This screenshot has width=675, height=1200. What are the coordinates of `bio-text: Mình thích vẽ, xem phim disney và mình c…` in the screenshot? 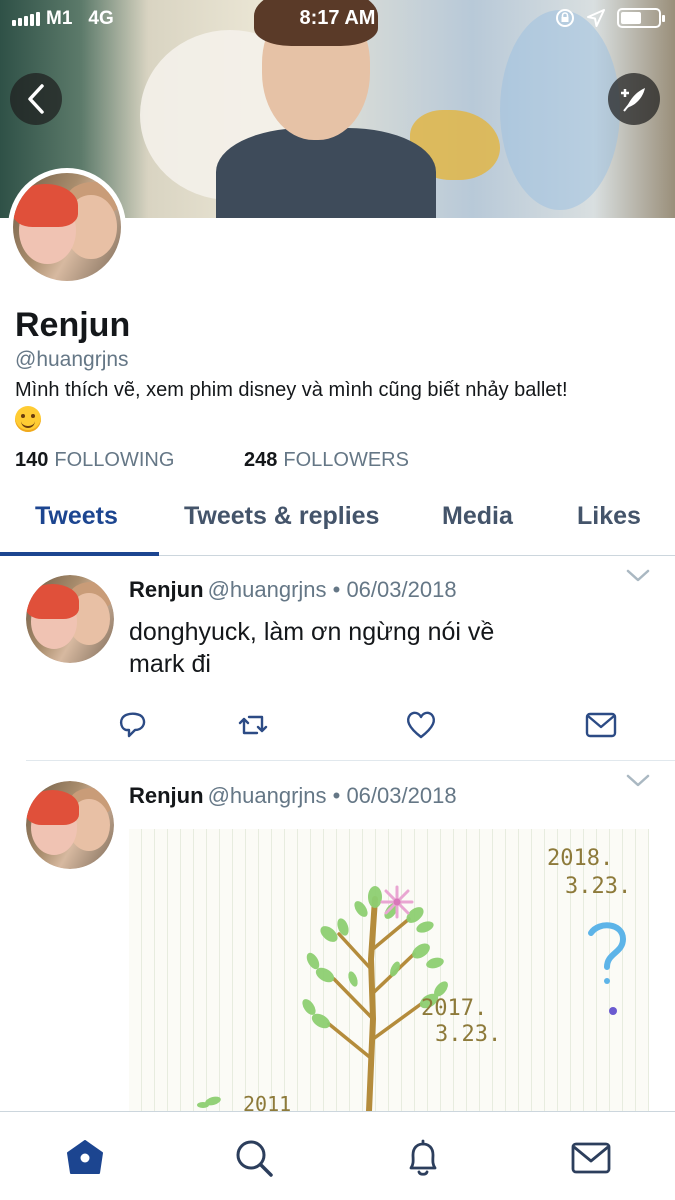 It's located at (291, 390).